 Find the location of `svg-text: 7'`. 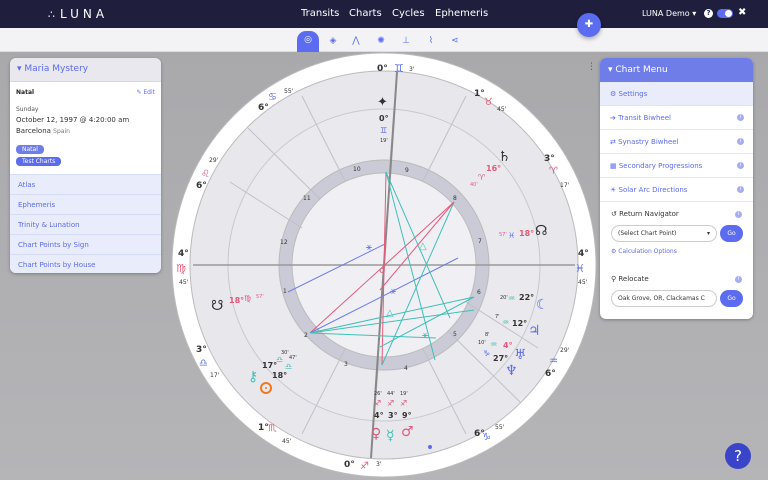

svg-text: 7' is located at coordinates (497, 317).